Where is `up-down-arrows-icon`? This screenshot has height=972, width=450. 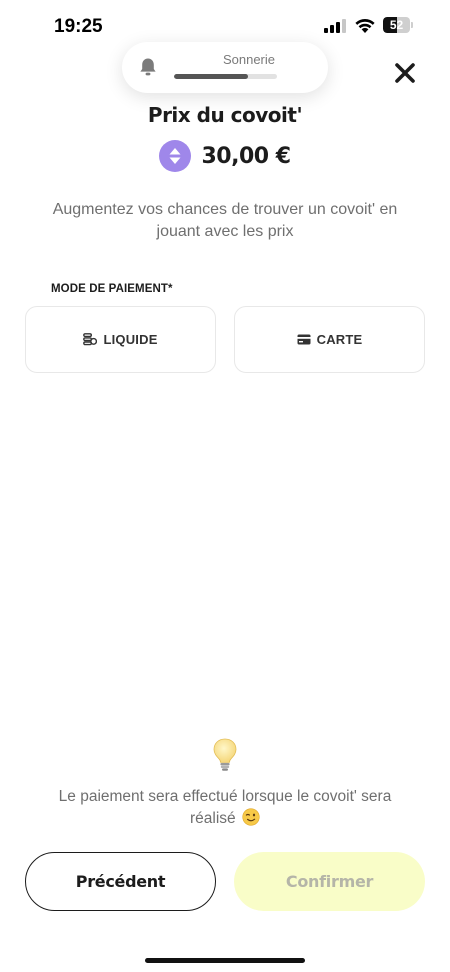
up-down-arrows-icon is located at coordinates (175, 156).